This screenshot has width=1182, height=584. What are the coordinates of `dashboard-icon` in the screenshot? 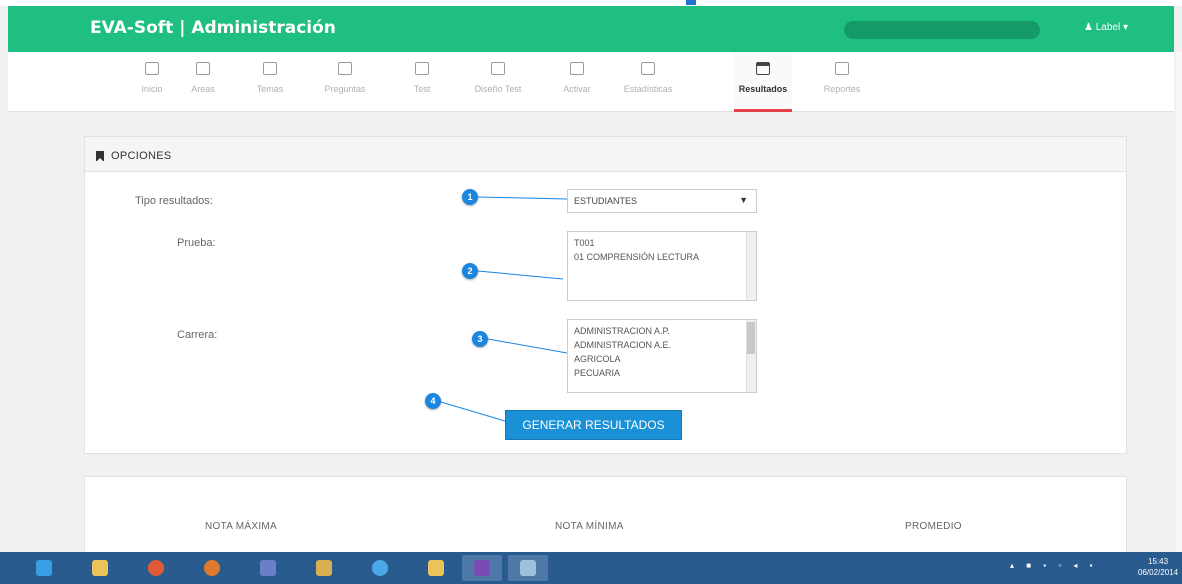 It's located at (152, 68).